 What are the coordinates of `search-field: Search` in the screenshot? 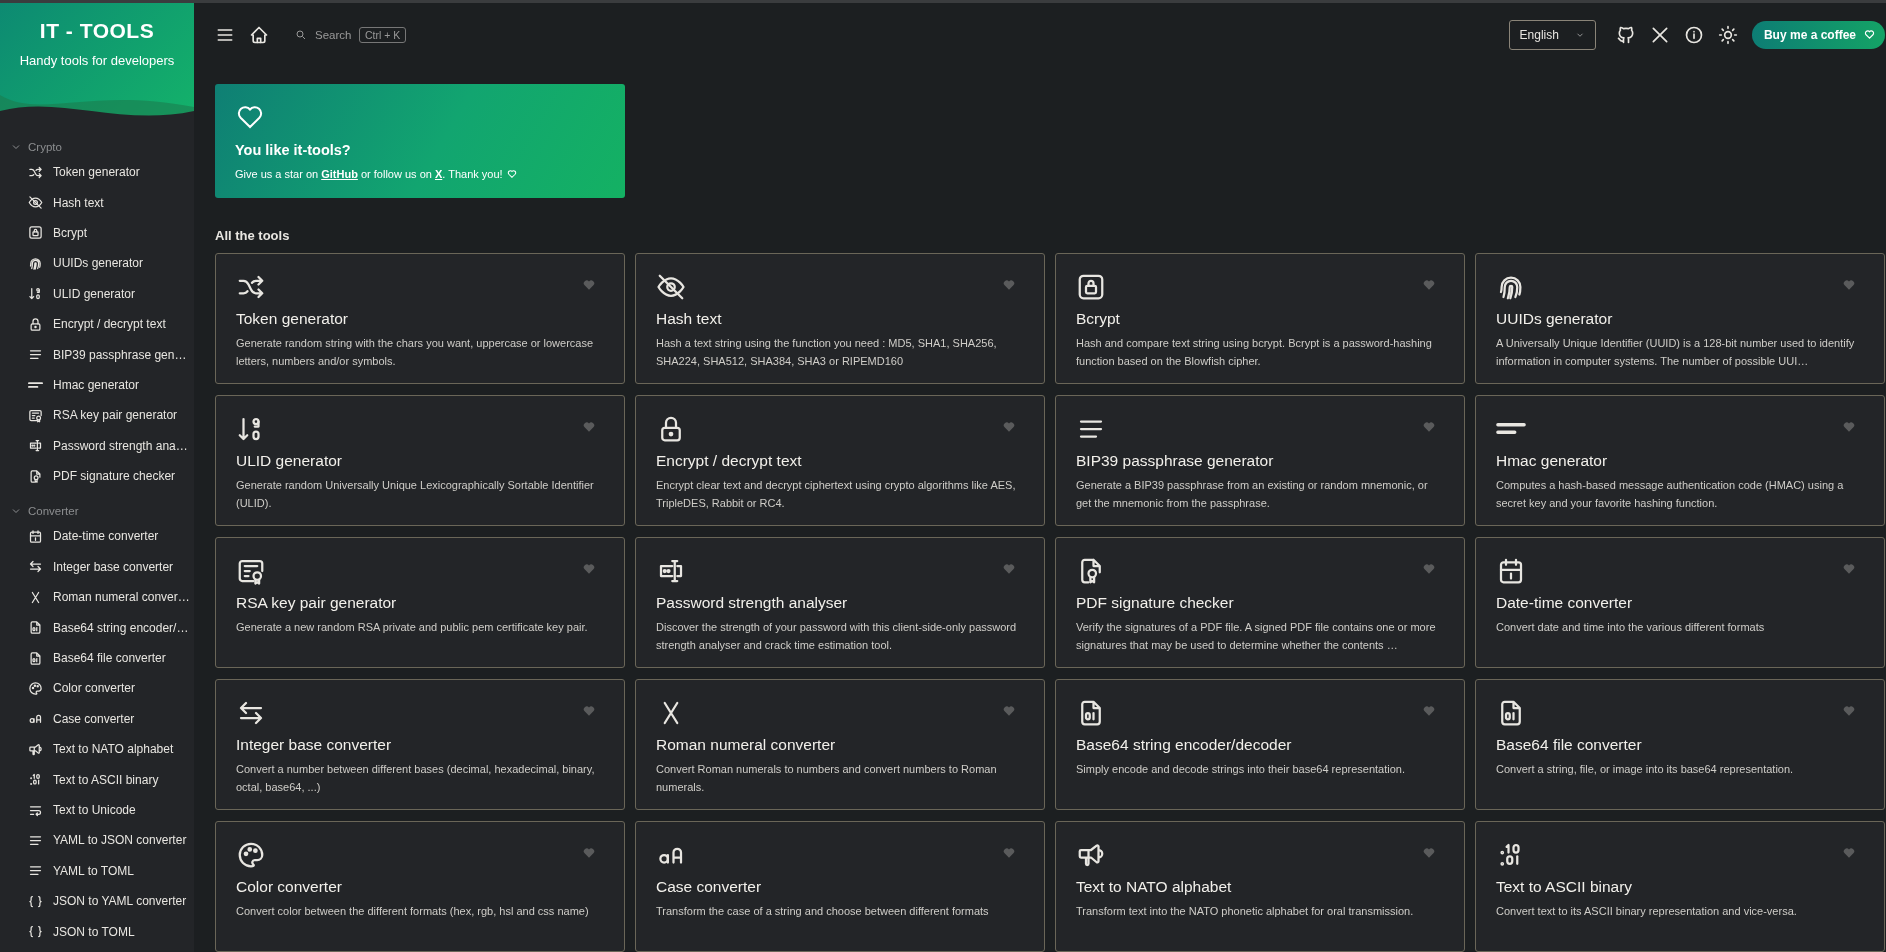 It's located at (333, 34).